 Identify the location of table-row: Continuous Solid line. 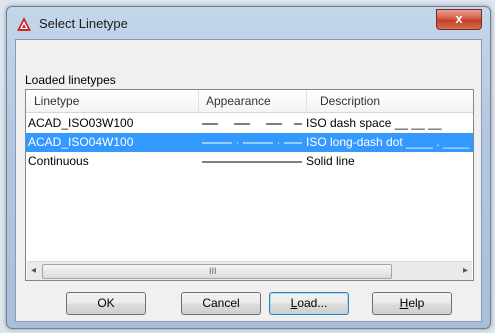
(249, 161).